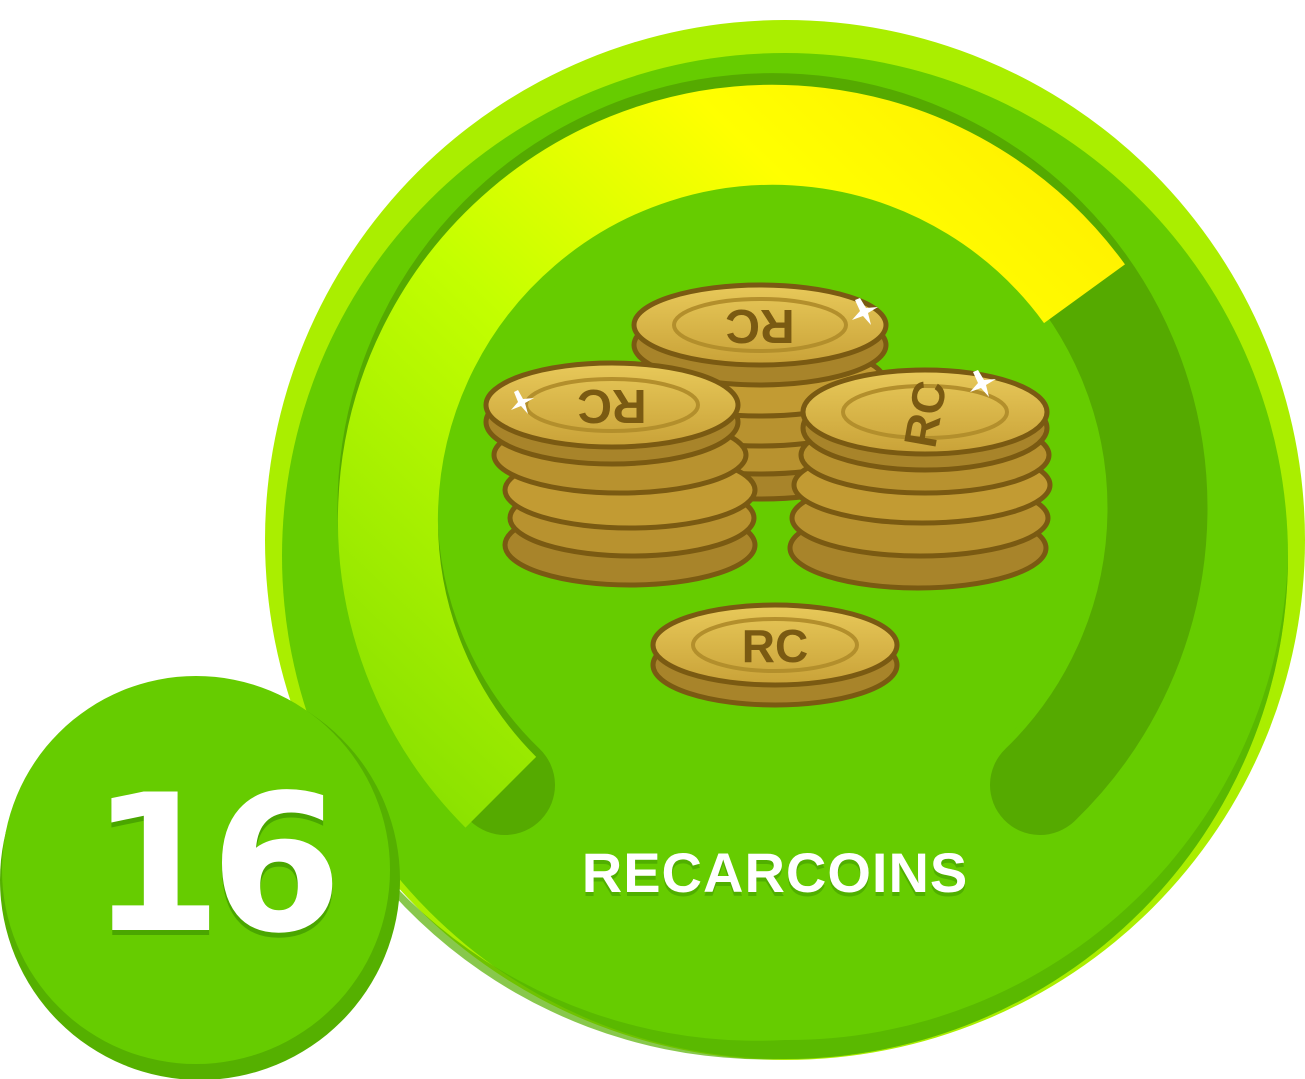 This screenshot has height=1079, width=1305. I want to click on badge-label: RECARCOINS, so click(775, 872).